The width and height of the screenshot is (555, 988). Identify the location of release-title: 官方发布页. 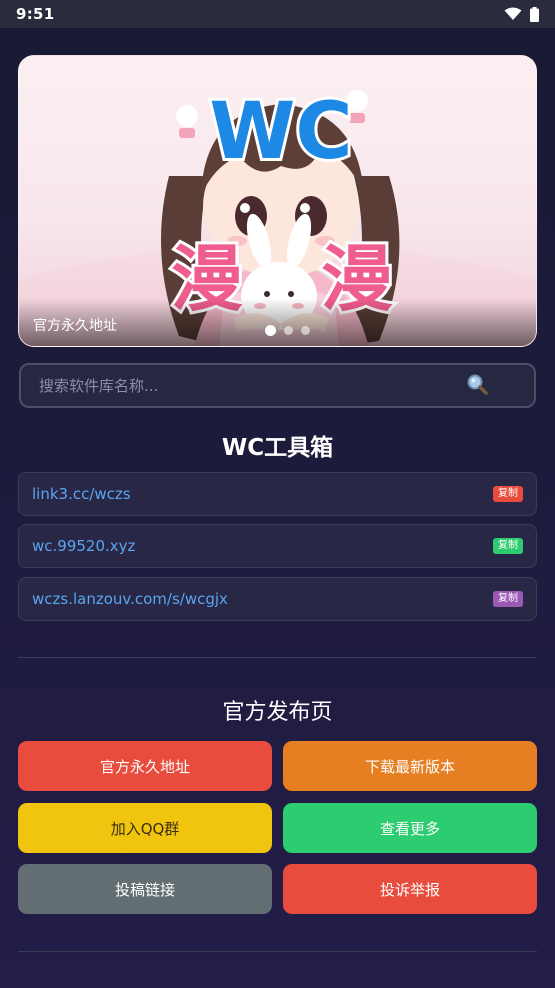
(277, 712).